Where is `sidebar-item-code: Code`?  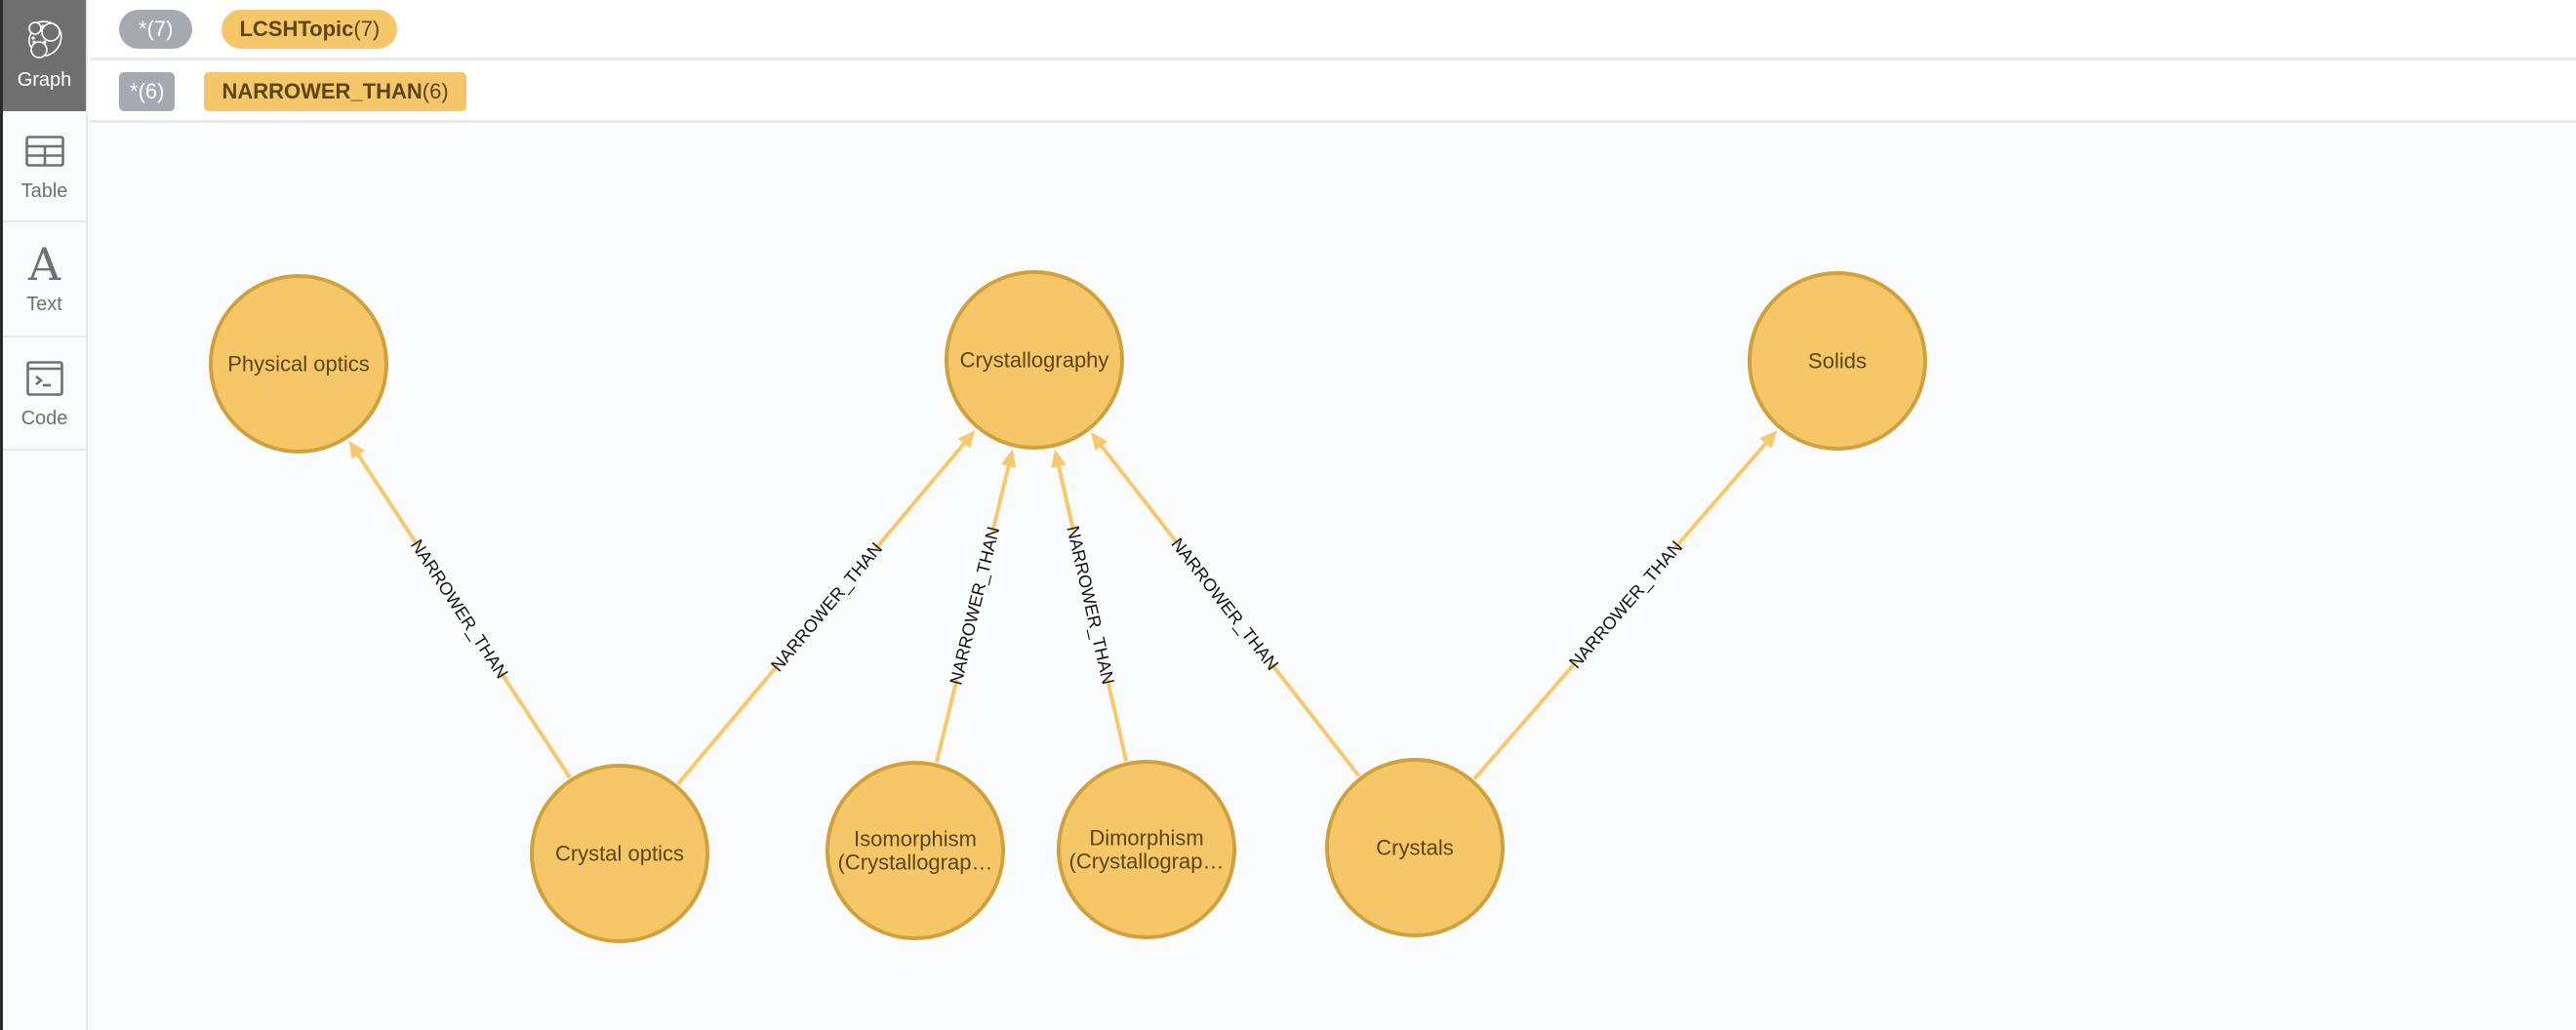
sidebar-item-code: Code is located at coordinates (44, 394).